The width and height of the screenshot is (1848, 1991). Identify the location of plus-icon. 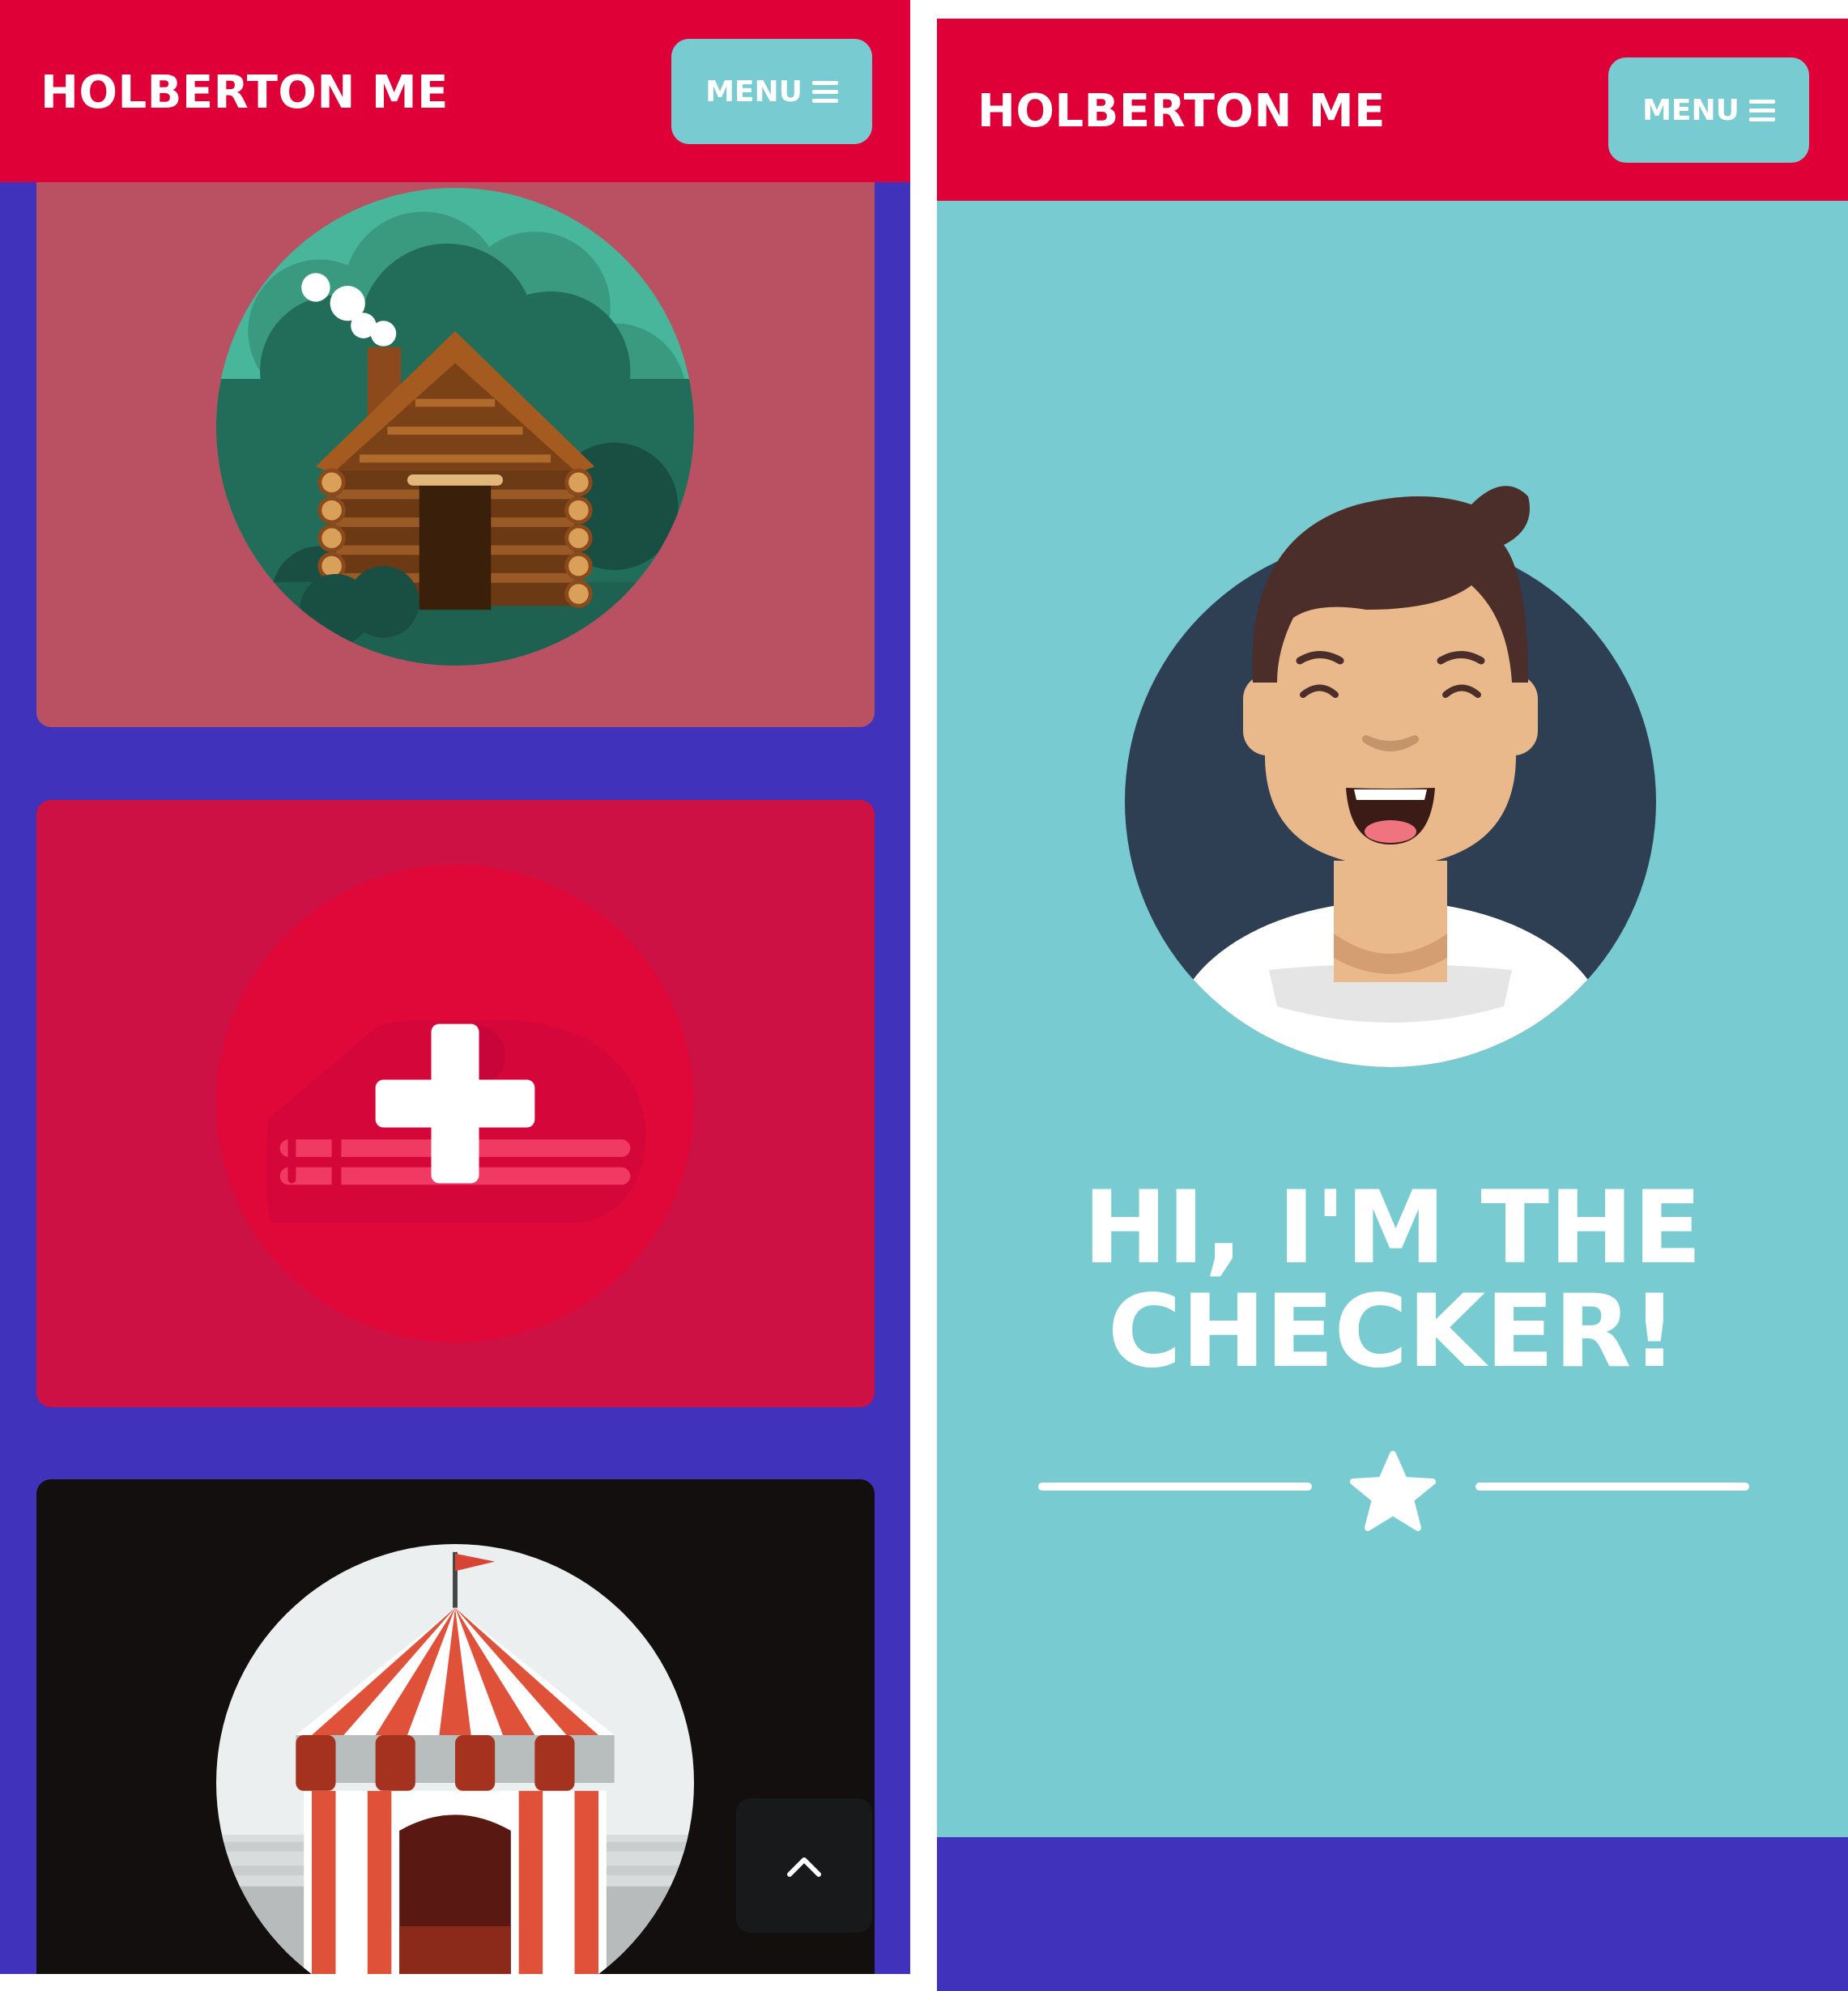
(455, 1104).